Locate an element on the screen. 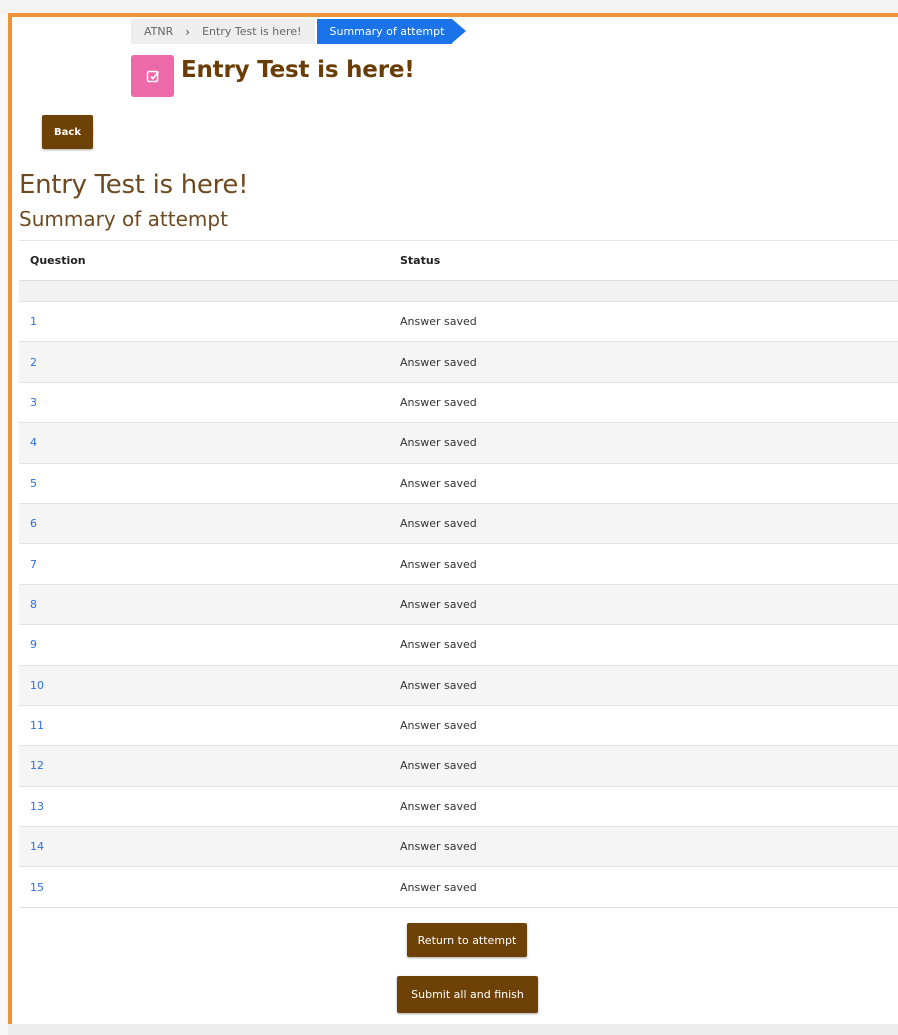 Image resolution: width=898 pixels, height=1035 pixels. question-cell: 1 is located at coordinates (209, 321).